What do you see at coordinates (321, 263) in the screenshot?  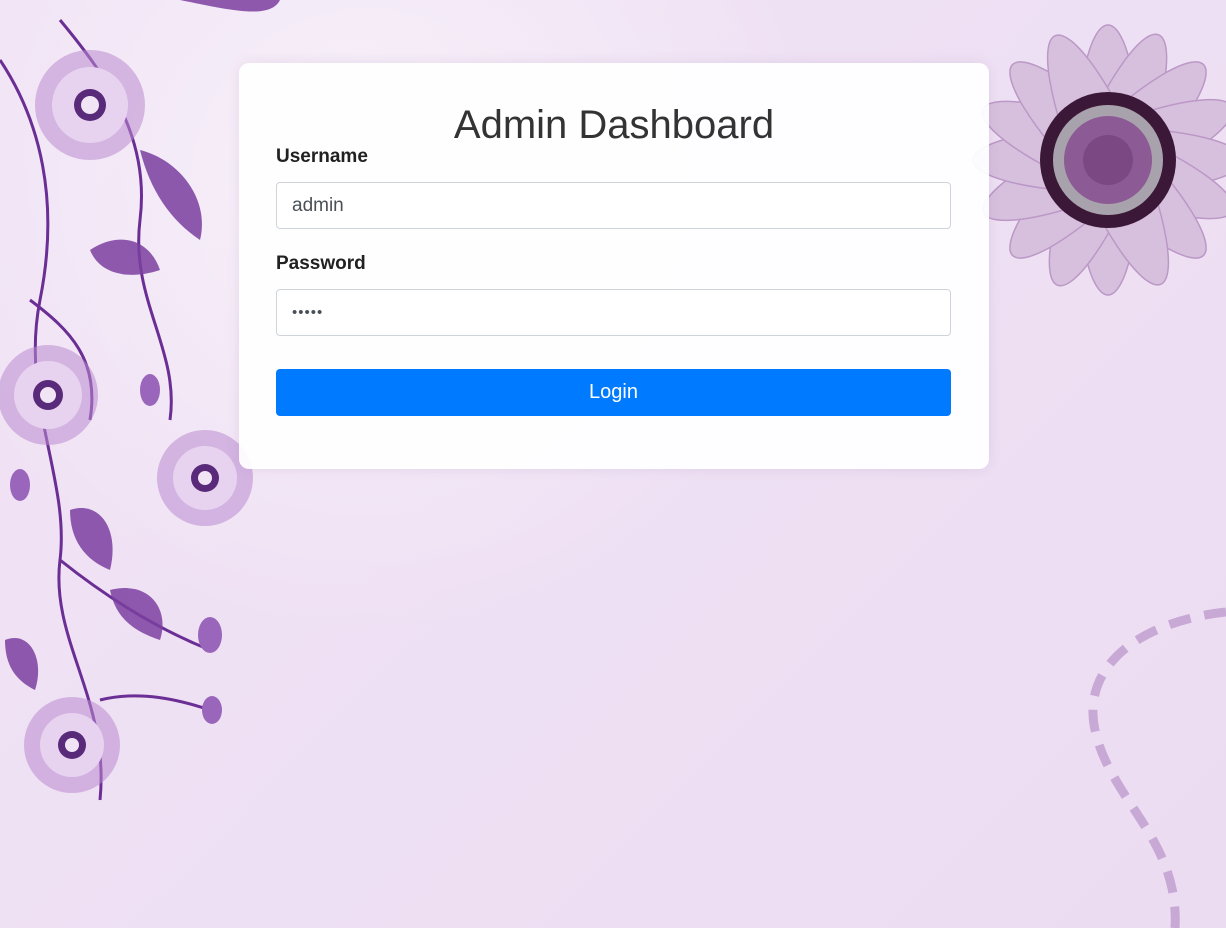 I see `password-label: Password` at bounding box center [321, 263].